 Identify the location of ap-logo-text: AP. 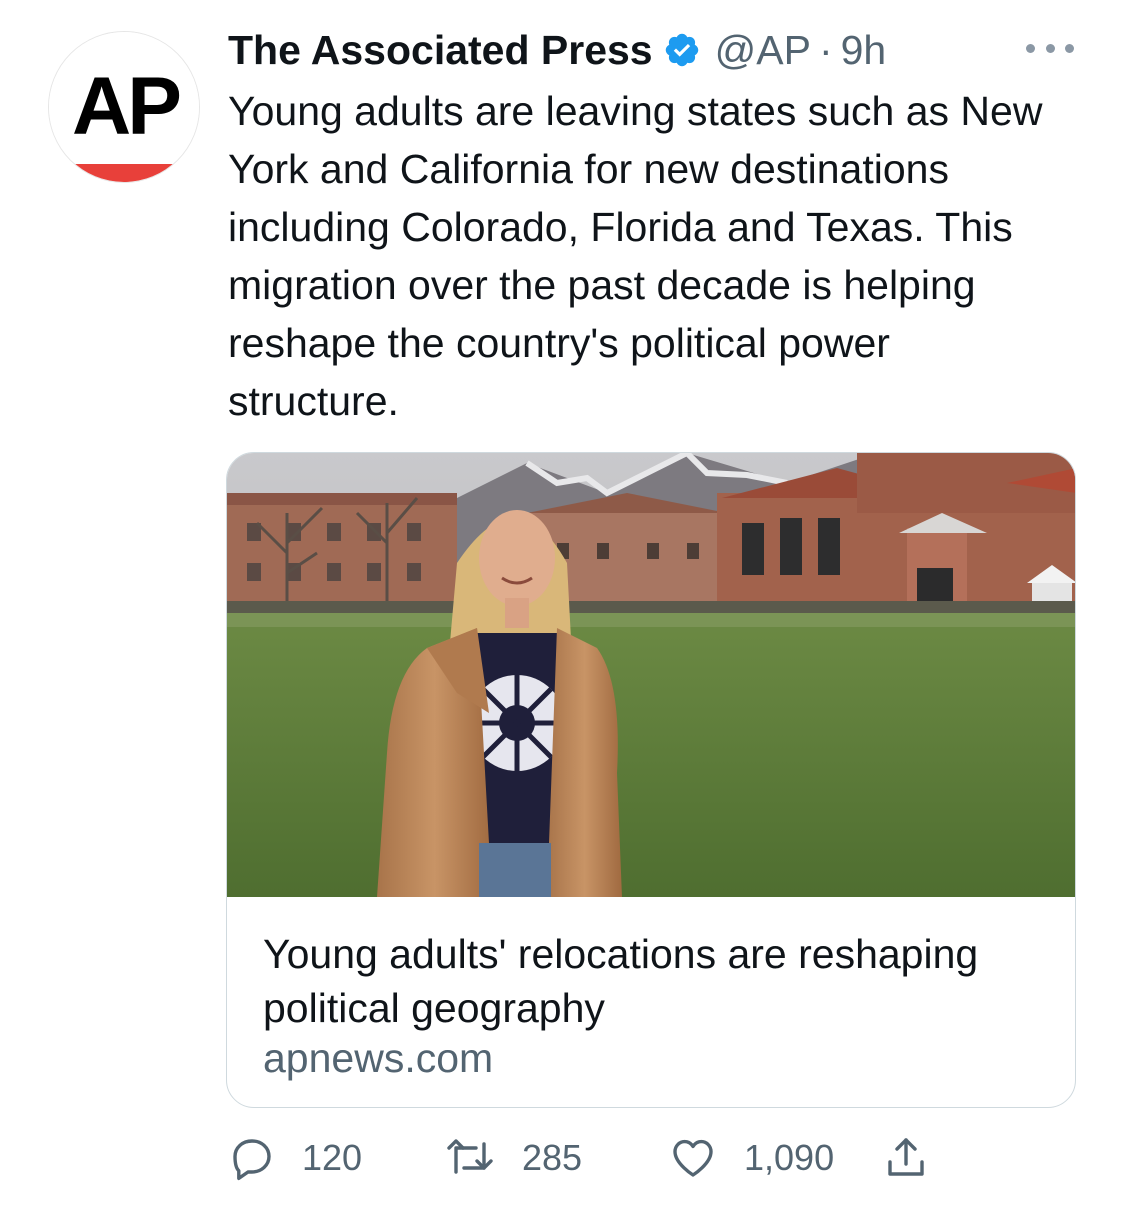
(125, 106).